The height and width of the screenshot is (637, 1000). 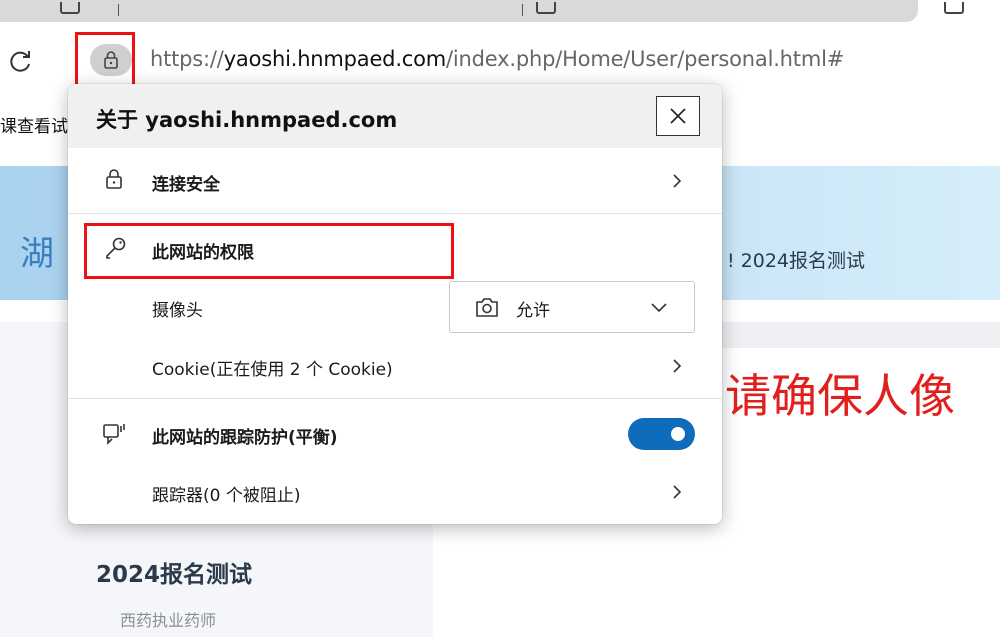 What do you see at coordinates (114, 434) in the screenshot?
I see `tracking-prevention-icon` at bounding box center [114, 434].